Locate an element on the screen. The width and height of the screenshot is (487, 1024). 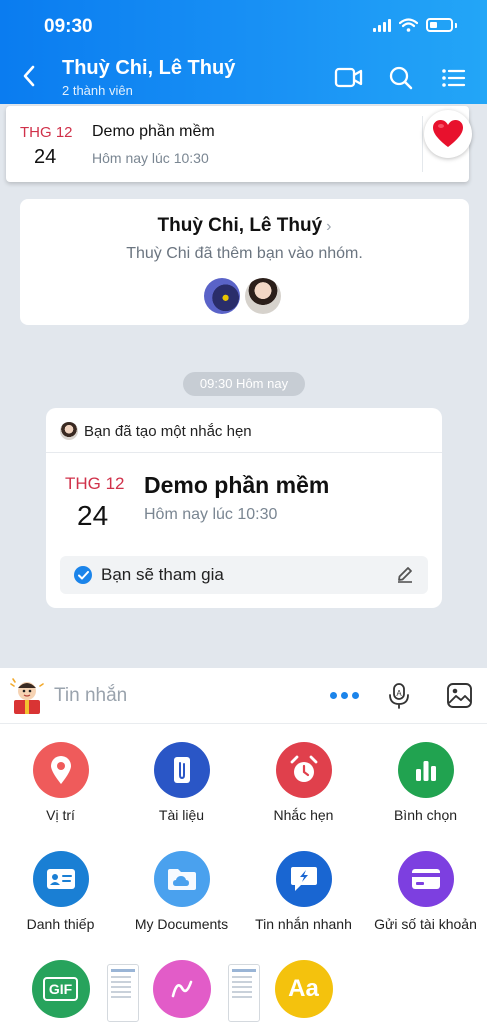
attach-text-style-button: Aa is located at coordinates (303, 989).